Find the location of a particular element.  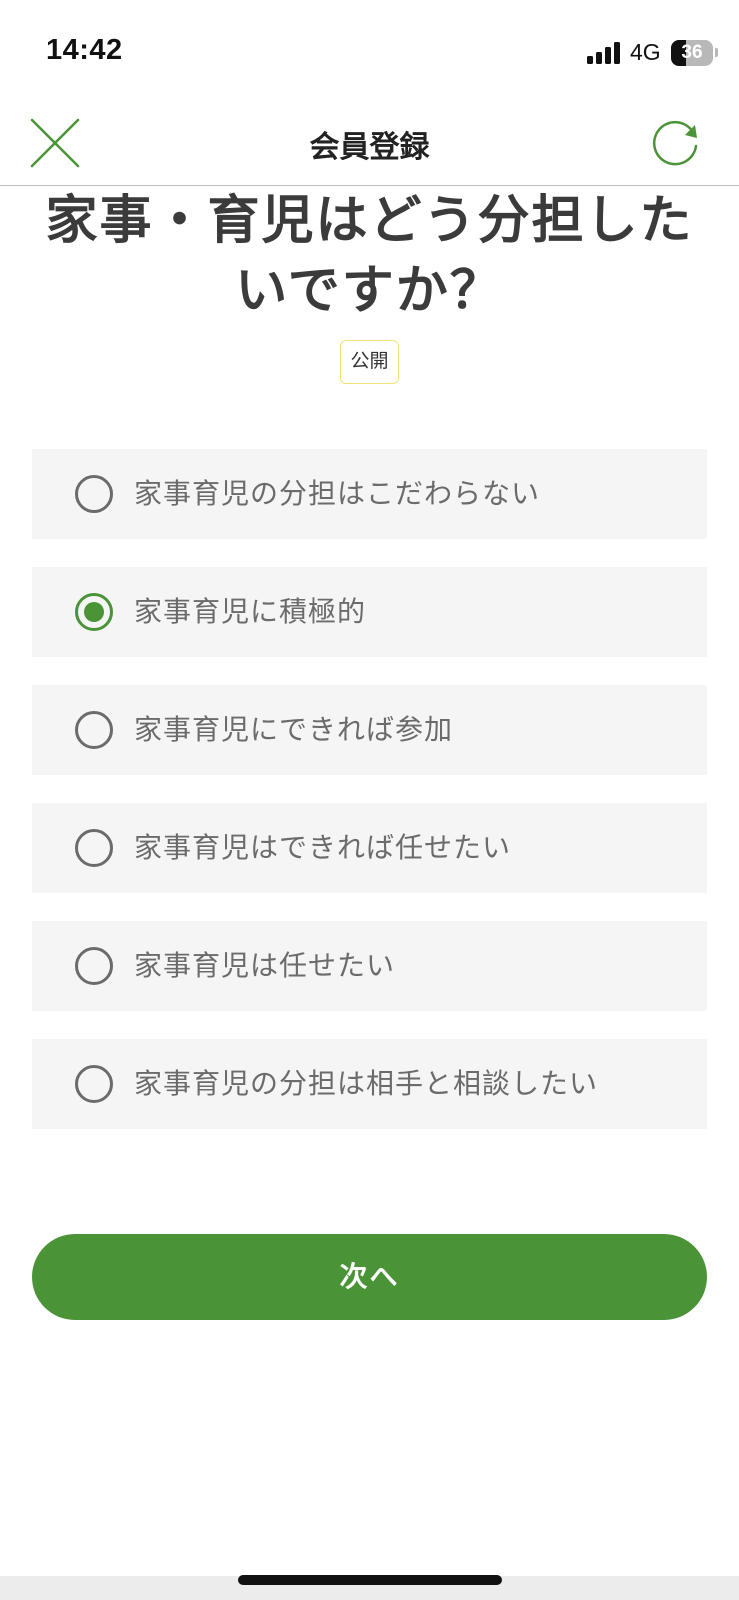

option-item: 家事育児は任せたい is located at coordinates (369, 966).